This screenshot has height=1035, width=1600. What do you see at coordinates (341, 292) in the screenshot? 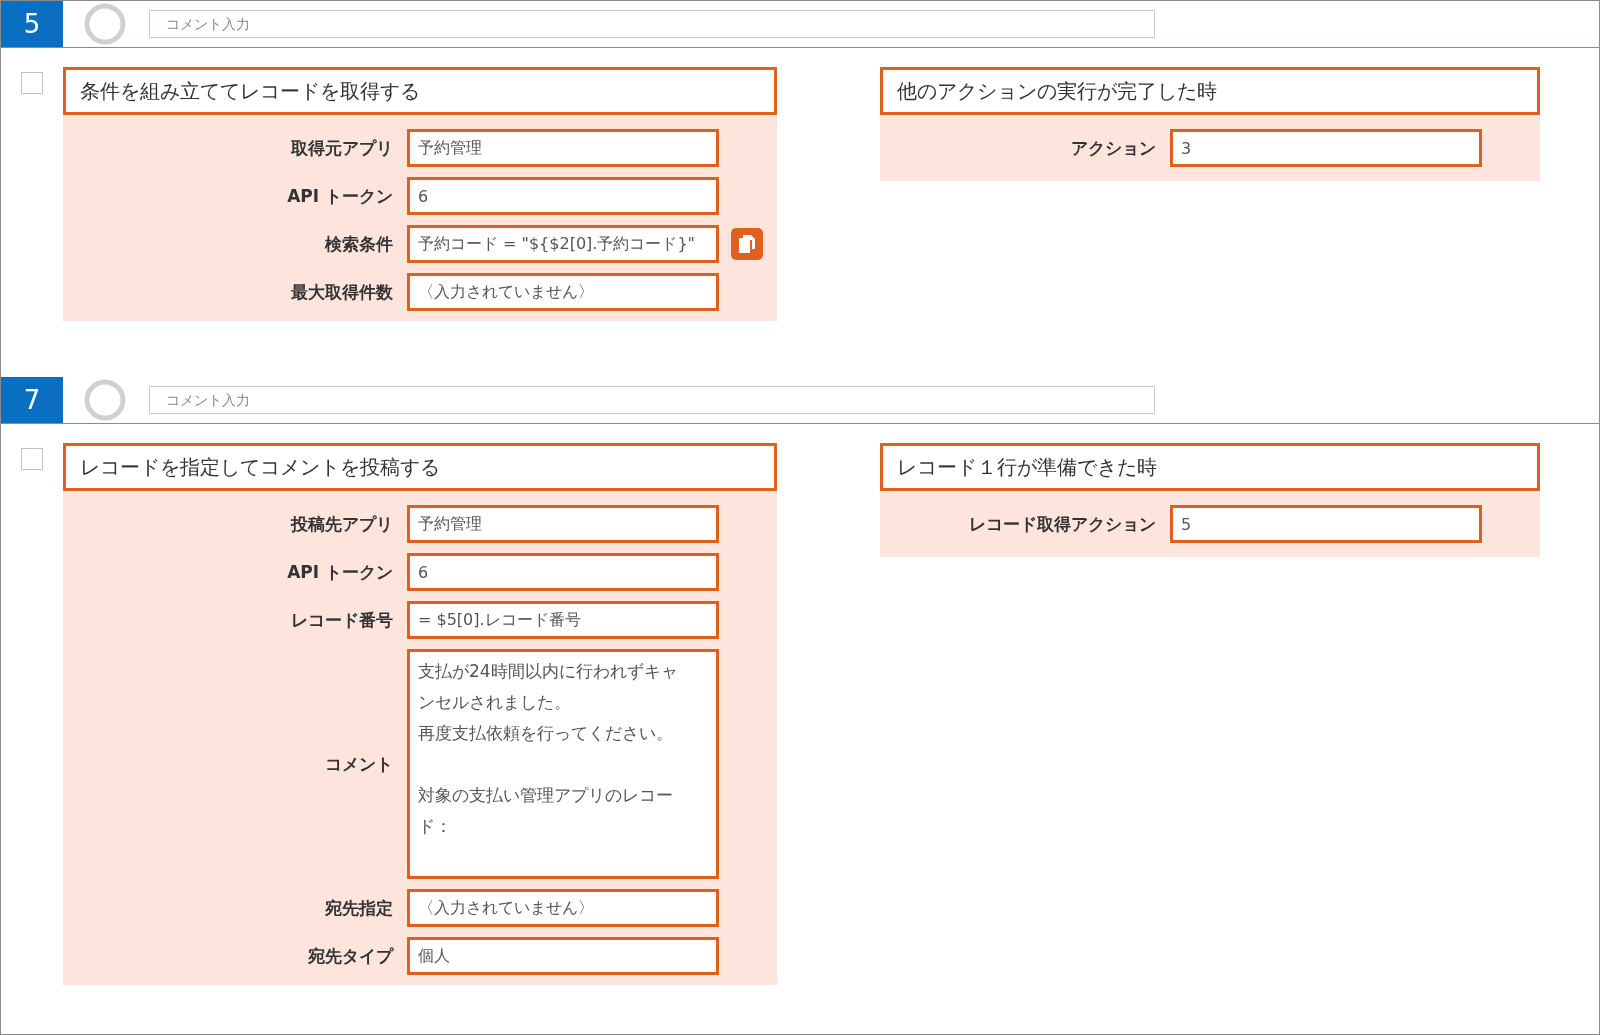
I see `field-label: 最大取得件数` at bounding box center [341, 292].